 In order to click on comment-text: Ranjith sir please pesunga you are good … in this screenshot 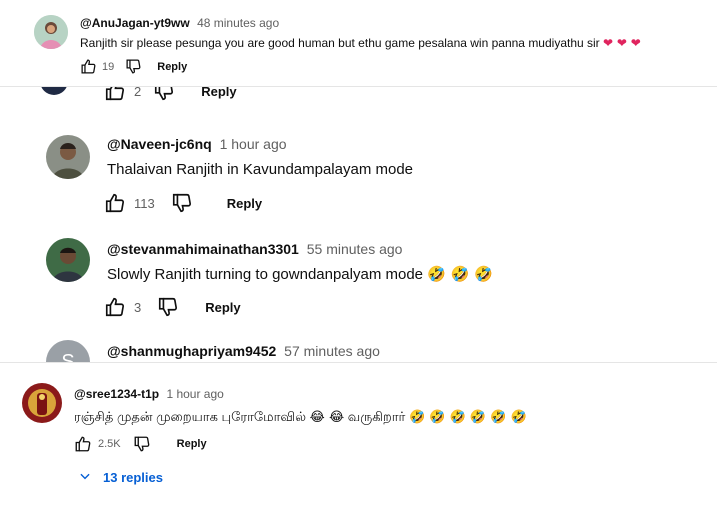, I will do `click(340, 43)`.